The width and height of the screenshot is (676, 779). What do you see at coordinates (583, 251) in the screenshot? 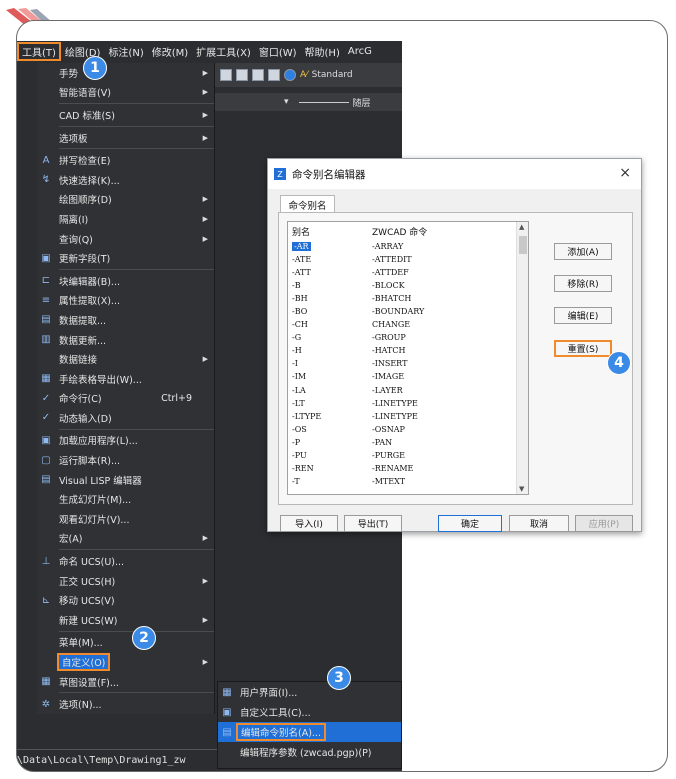
I see `add-button: 添加(A)` at bounding box center [583, 251].